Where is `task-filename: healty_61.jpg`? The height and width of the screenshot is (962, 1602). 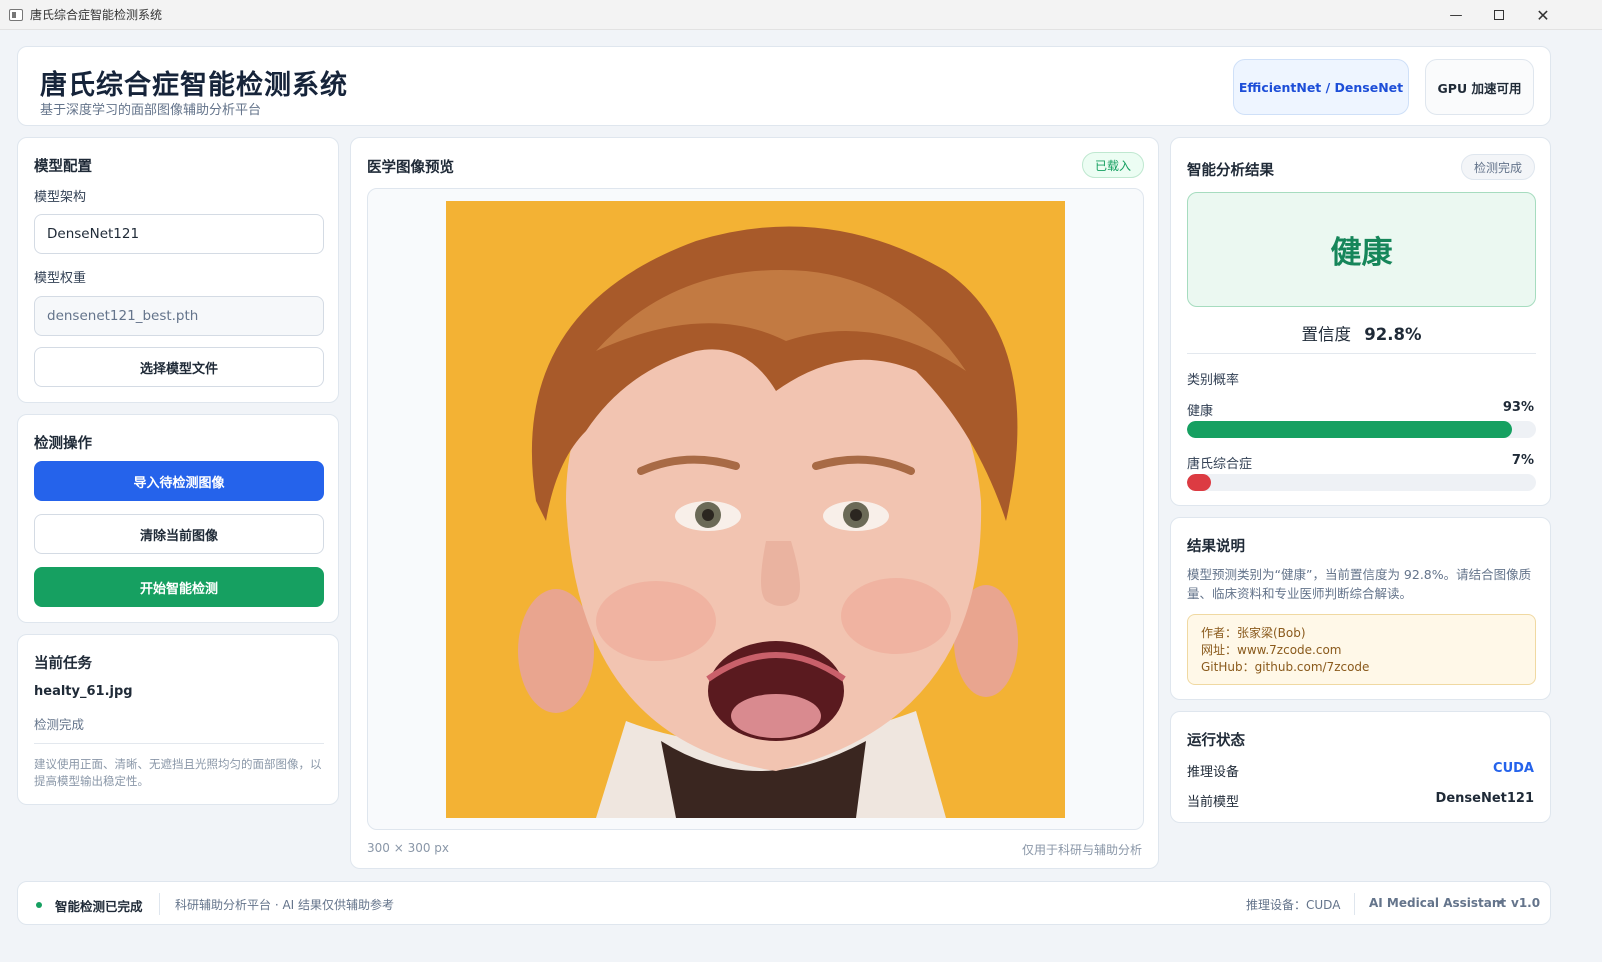 task-filename: healty_61.jpg is located at coordinates (83, 691).